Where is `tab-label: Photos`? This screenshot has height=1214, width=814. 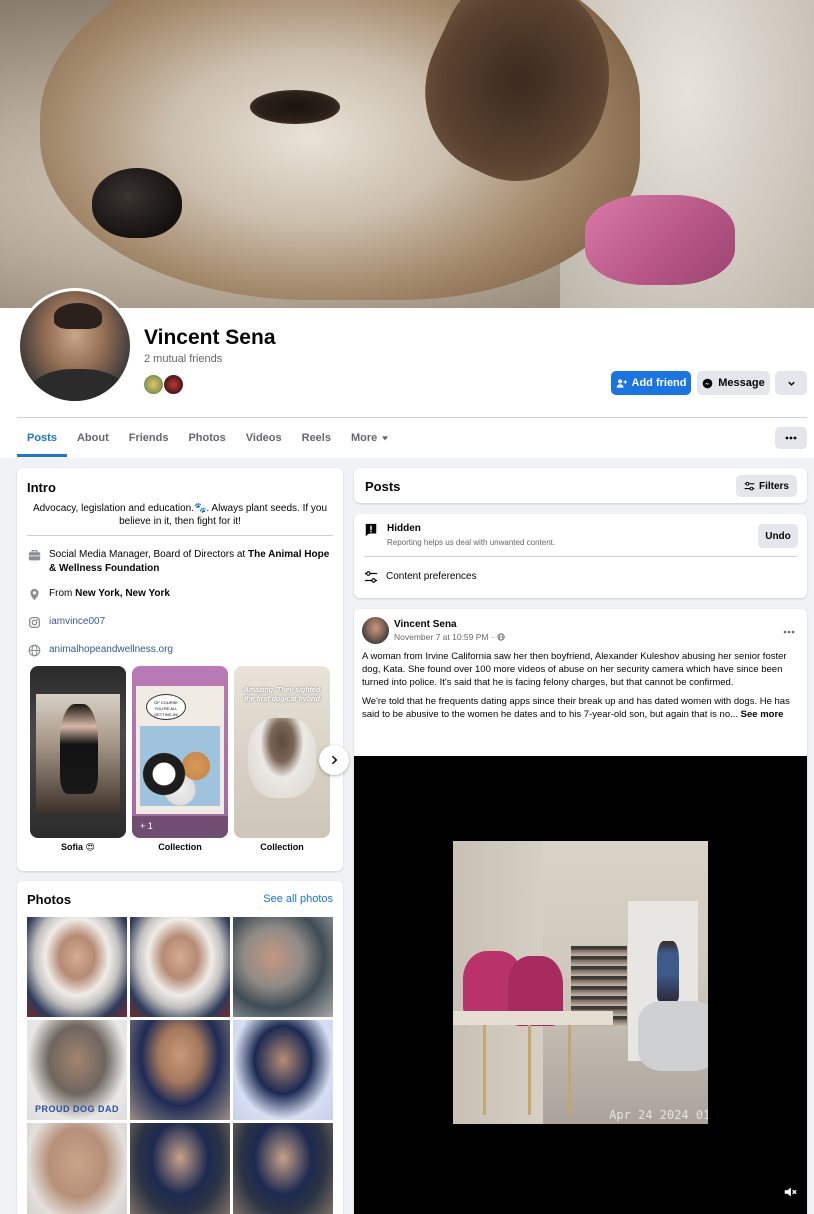 tab-label: Photos is located at coordinates (207, 438).